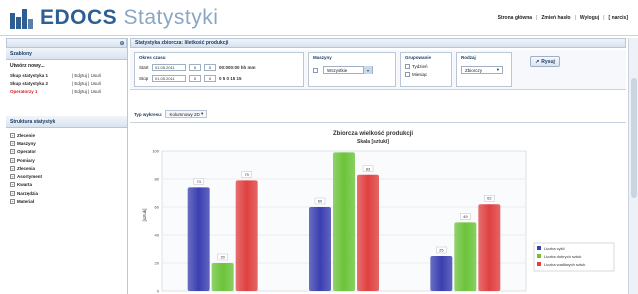 The width and height of the screenshot is (638, 294). I want to click on stop-row: Stop 01.05.2011 0 0 0 5 0 15 15, so click(219, 78).